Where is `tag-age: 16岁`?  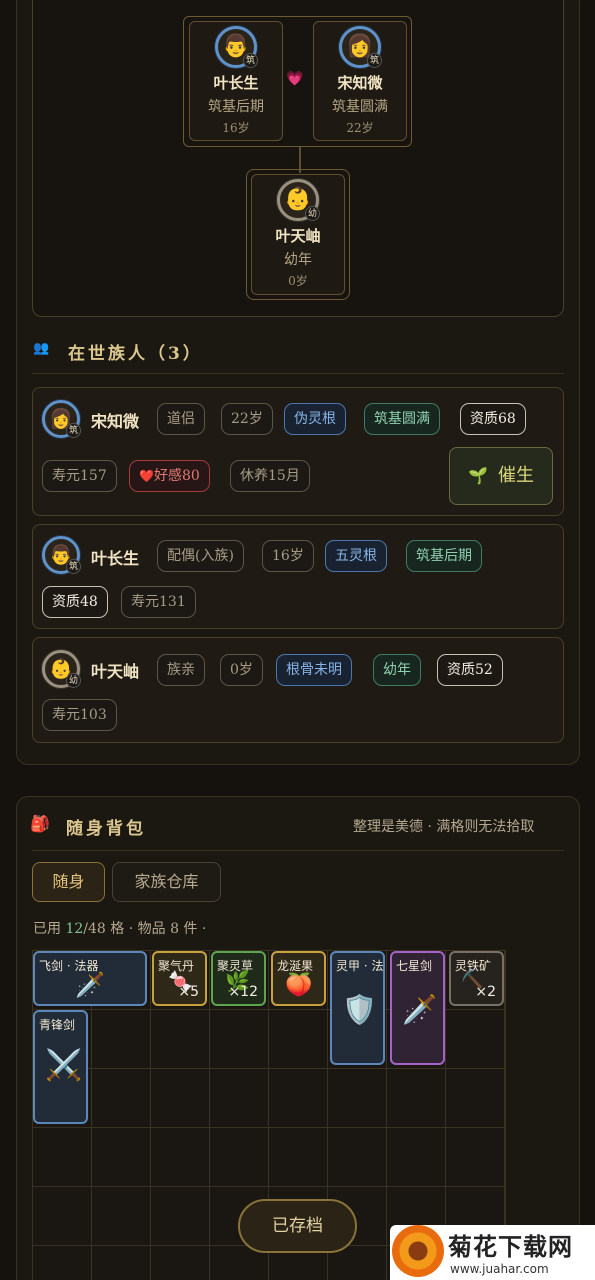 tag-age: 16岁 is located at coordinates (288, 556).